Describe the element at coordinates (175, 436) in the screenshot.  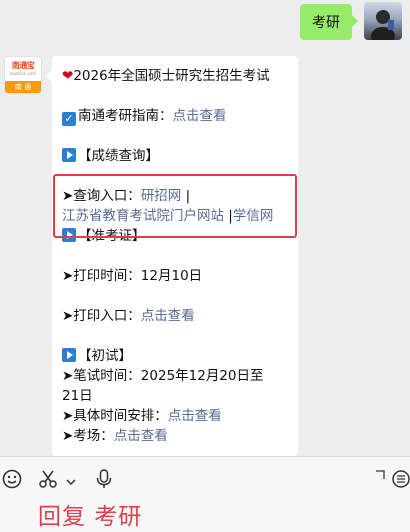
I see `venue-line: ➤考场：点击查看` at that location.